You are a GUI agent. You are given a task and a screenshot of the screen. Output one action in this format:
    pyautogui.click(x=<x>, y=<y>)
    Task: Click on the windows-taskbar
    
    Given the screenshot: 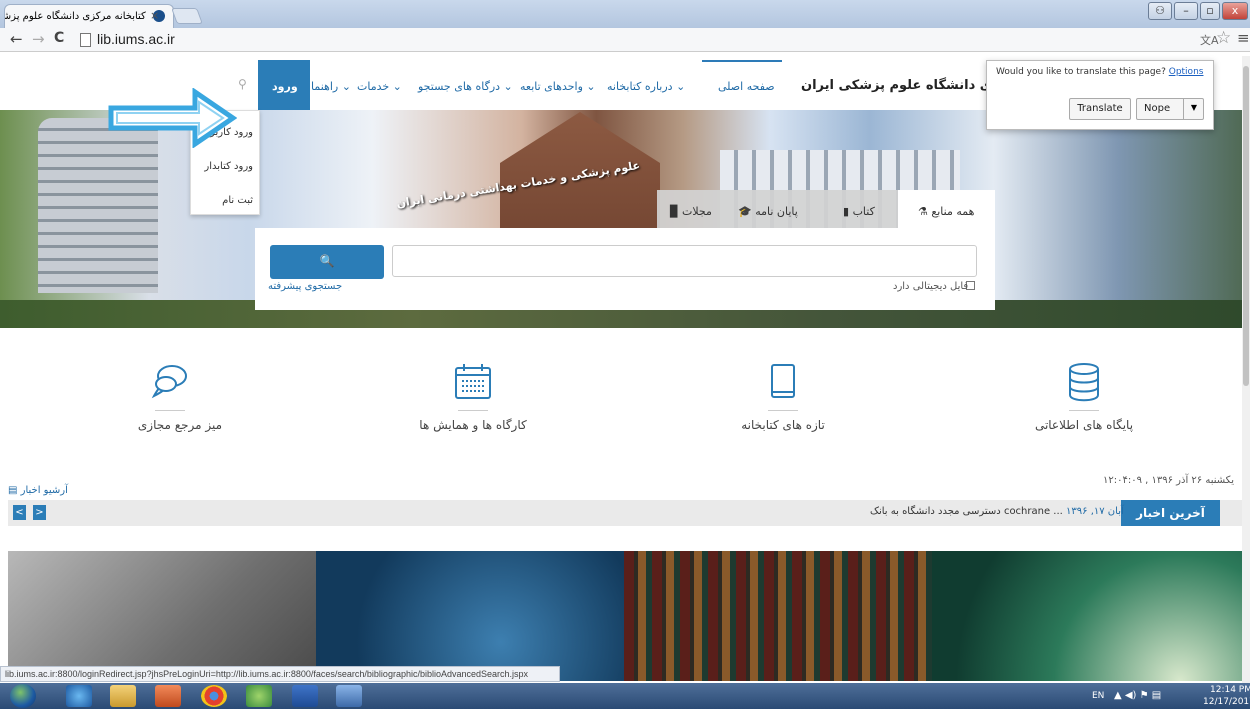 What is the action you would take?
    pyautogui.click(x=625, y=696)
    